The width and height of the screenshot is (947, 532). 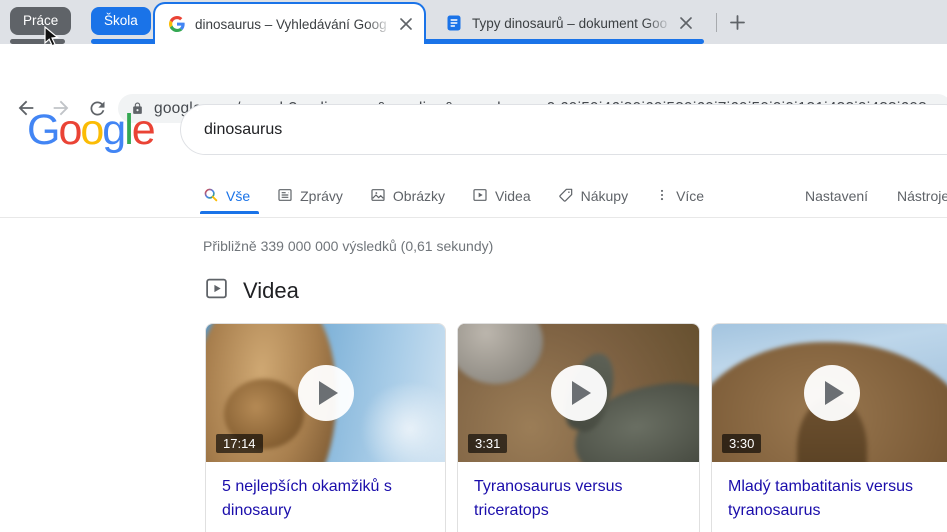 I want to click on video-card: 17:14 5 nejlepších okamžiků s dinosaury, so click(x=325, y=427).